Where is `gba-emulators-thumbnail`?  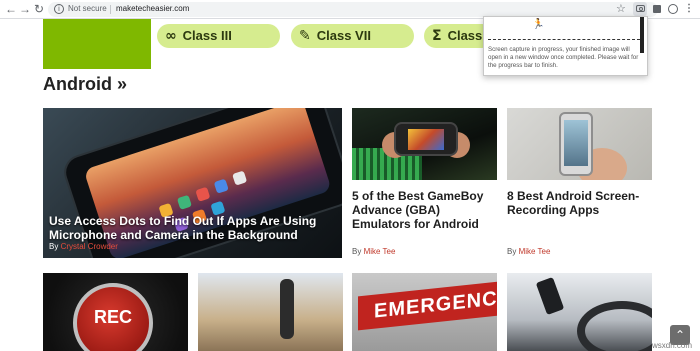
gba-emulators-thumbnail is located at coordinates (424, 144).